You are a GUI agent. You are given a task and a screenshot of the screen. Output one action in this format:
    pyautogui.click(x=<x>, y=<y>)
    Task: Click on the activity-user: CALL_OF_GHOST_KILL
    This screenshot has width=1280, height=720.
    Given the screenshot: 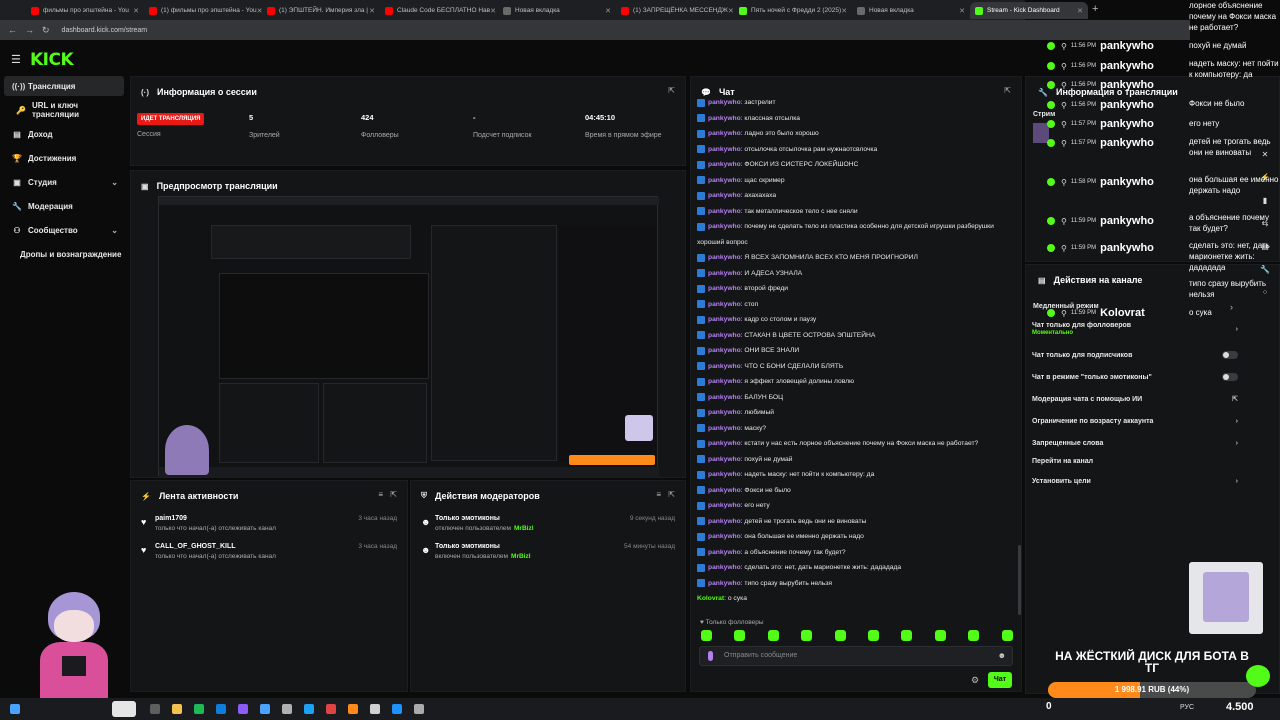 What is the action you would take?
    pyautogui.click(x=195, y=546)
    